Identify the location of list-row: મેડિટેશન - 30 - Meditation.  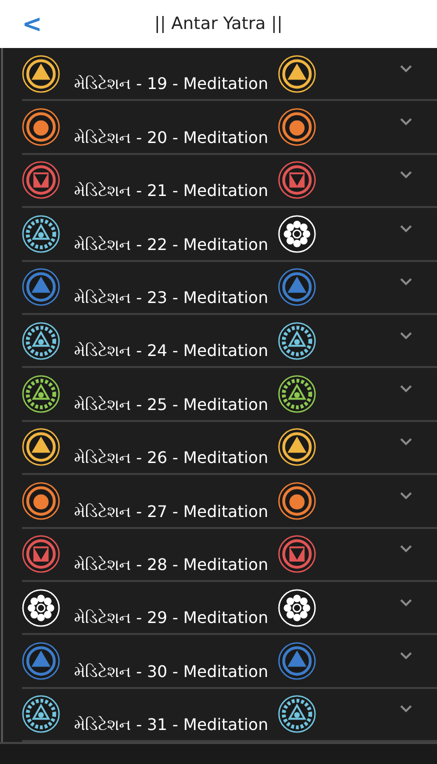
(229, 662).